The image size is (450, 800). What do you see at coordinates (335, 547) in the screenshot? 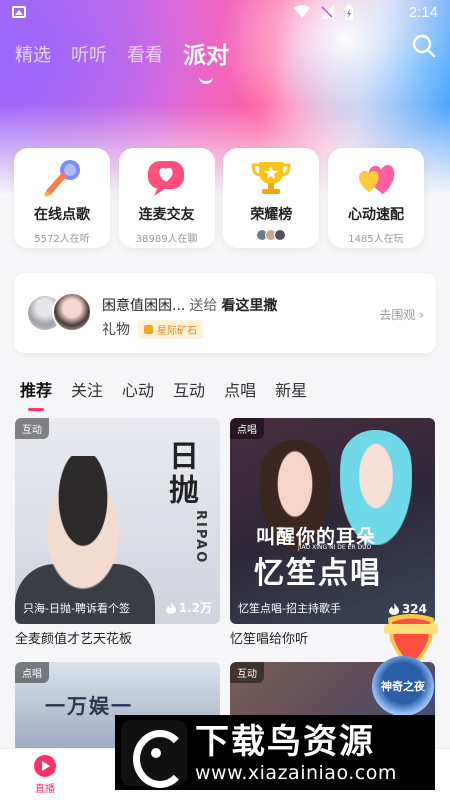
I see `poster-pinyin: JIAO XING NI DE ER DUO` at bounding box center [335, 547].